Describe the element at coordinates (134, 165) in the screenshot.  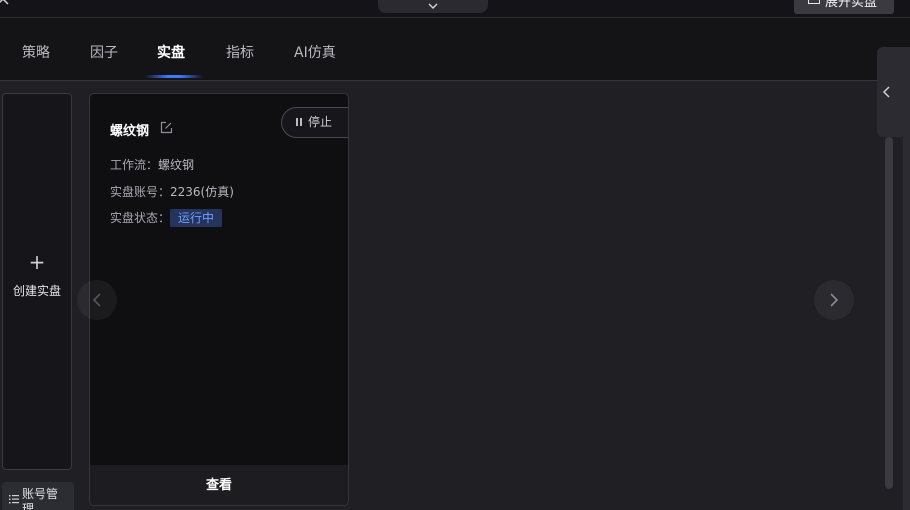
I see `workflow-label: 工作流：` at that location.